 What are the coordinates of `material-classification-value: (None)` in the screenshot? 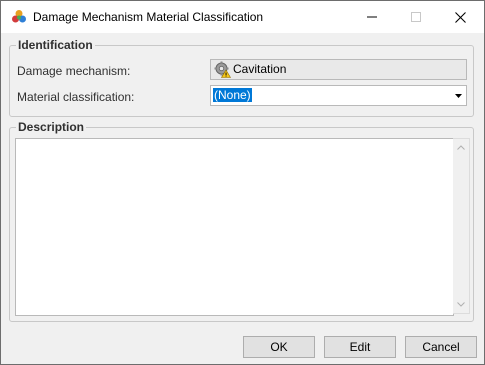 It's located at (232, 95).